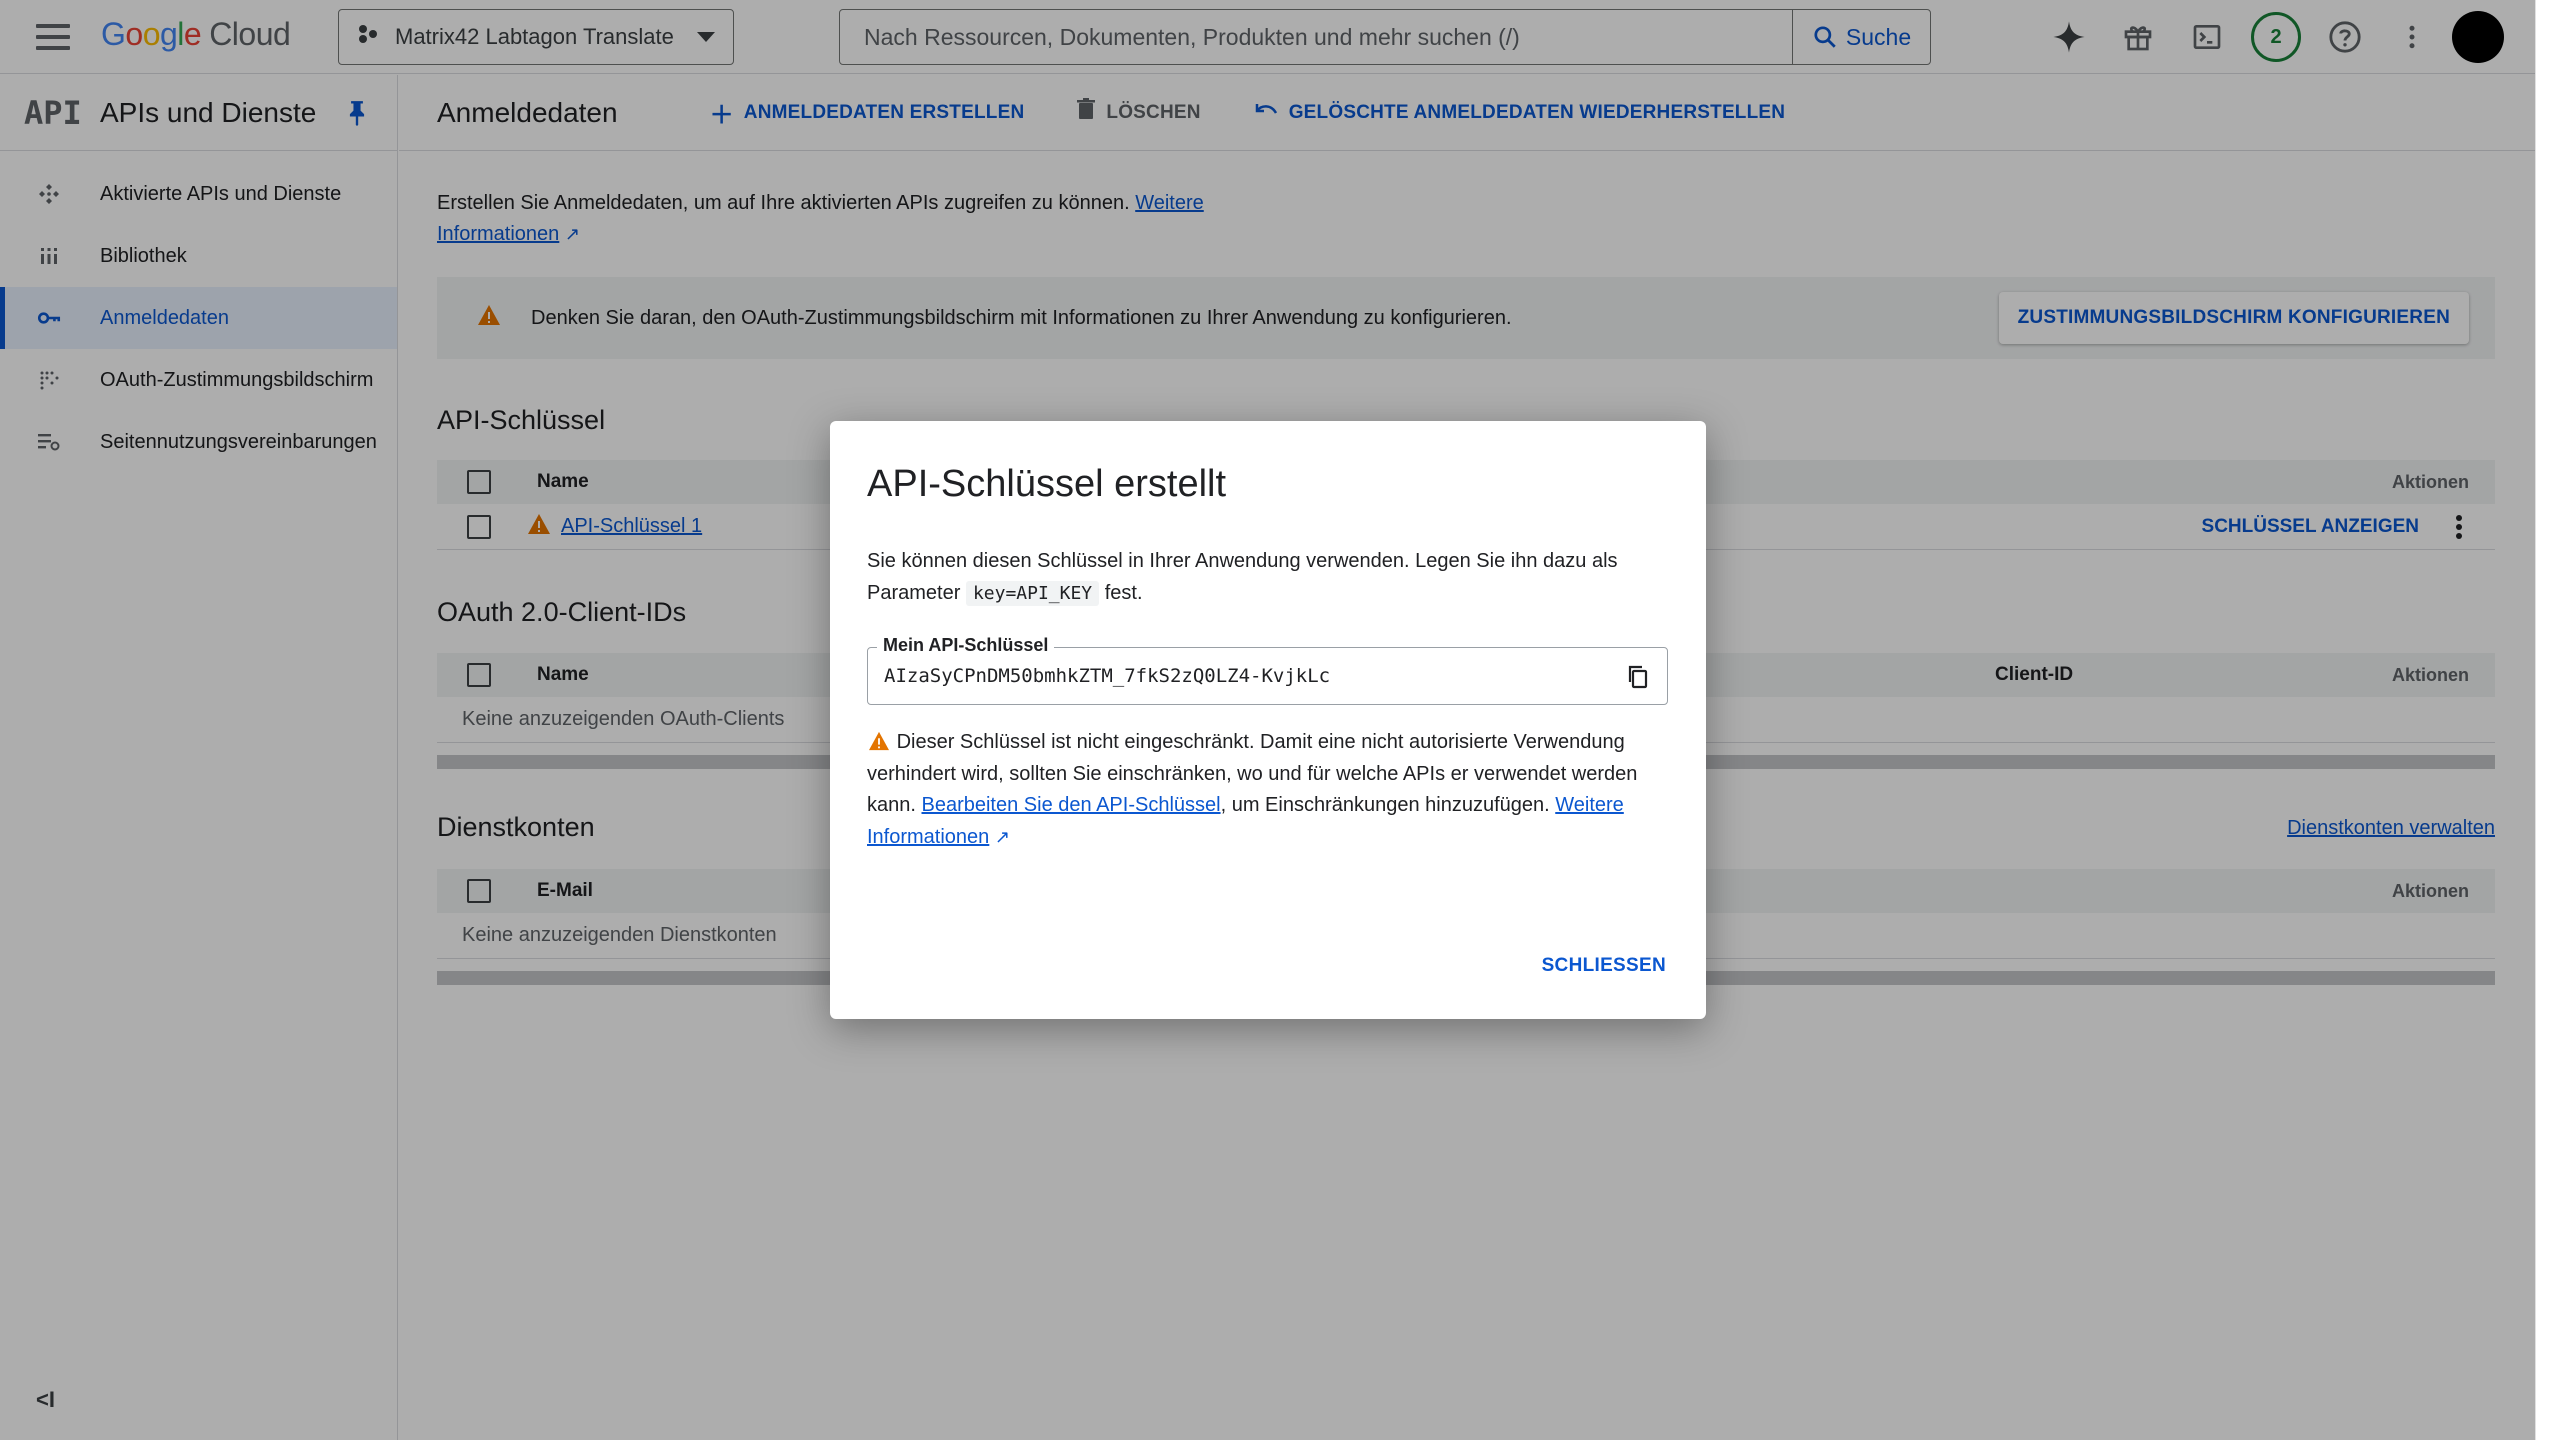 The width and height of the screenshot is (2560, 1440). Describe the element at coordinates (1107, 676) in the screenshot. I see `api-key-value: AIzaSyCPnDM50bmhkZTM_7fkS2zQ0LZ4-KvjkLc` at that location.